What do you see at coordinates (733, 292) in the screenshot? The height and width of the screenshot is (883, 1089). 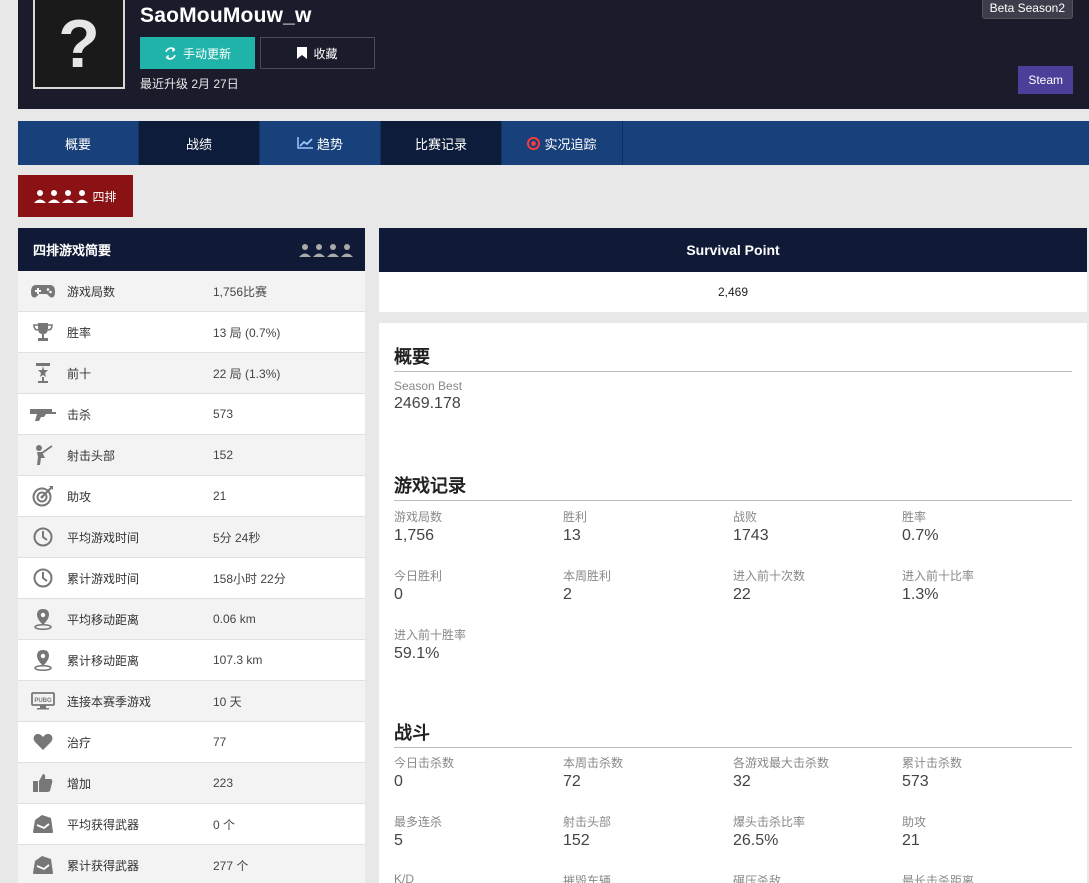 I see `survival-point-value: 2,469` at bounding box center [733, 292].